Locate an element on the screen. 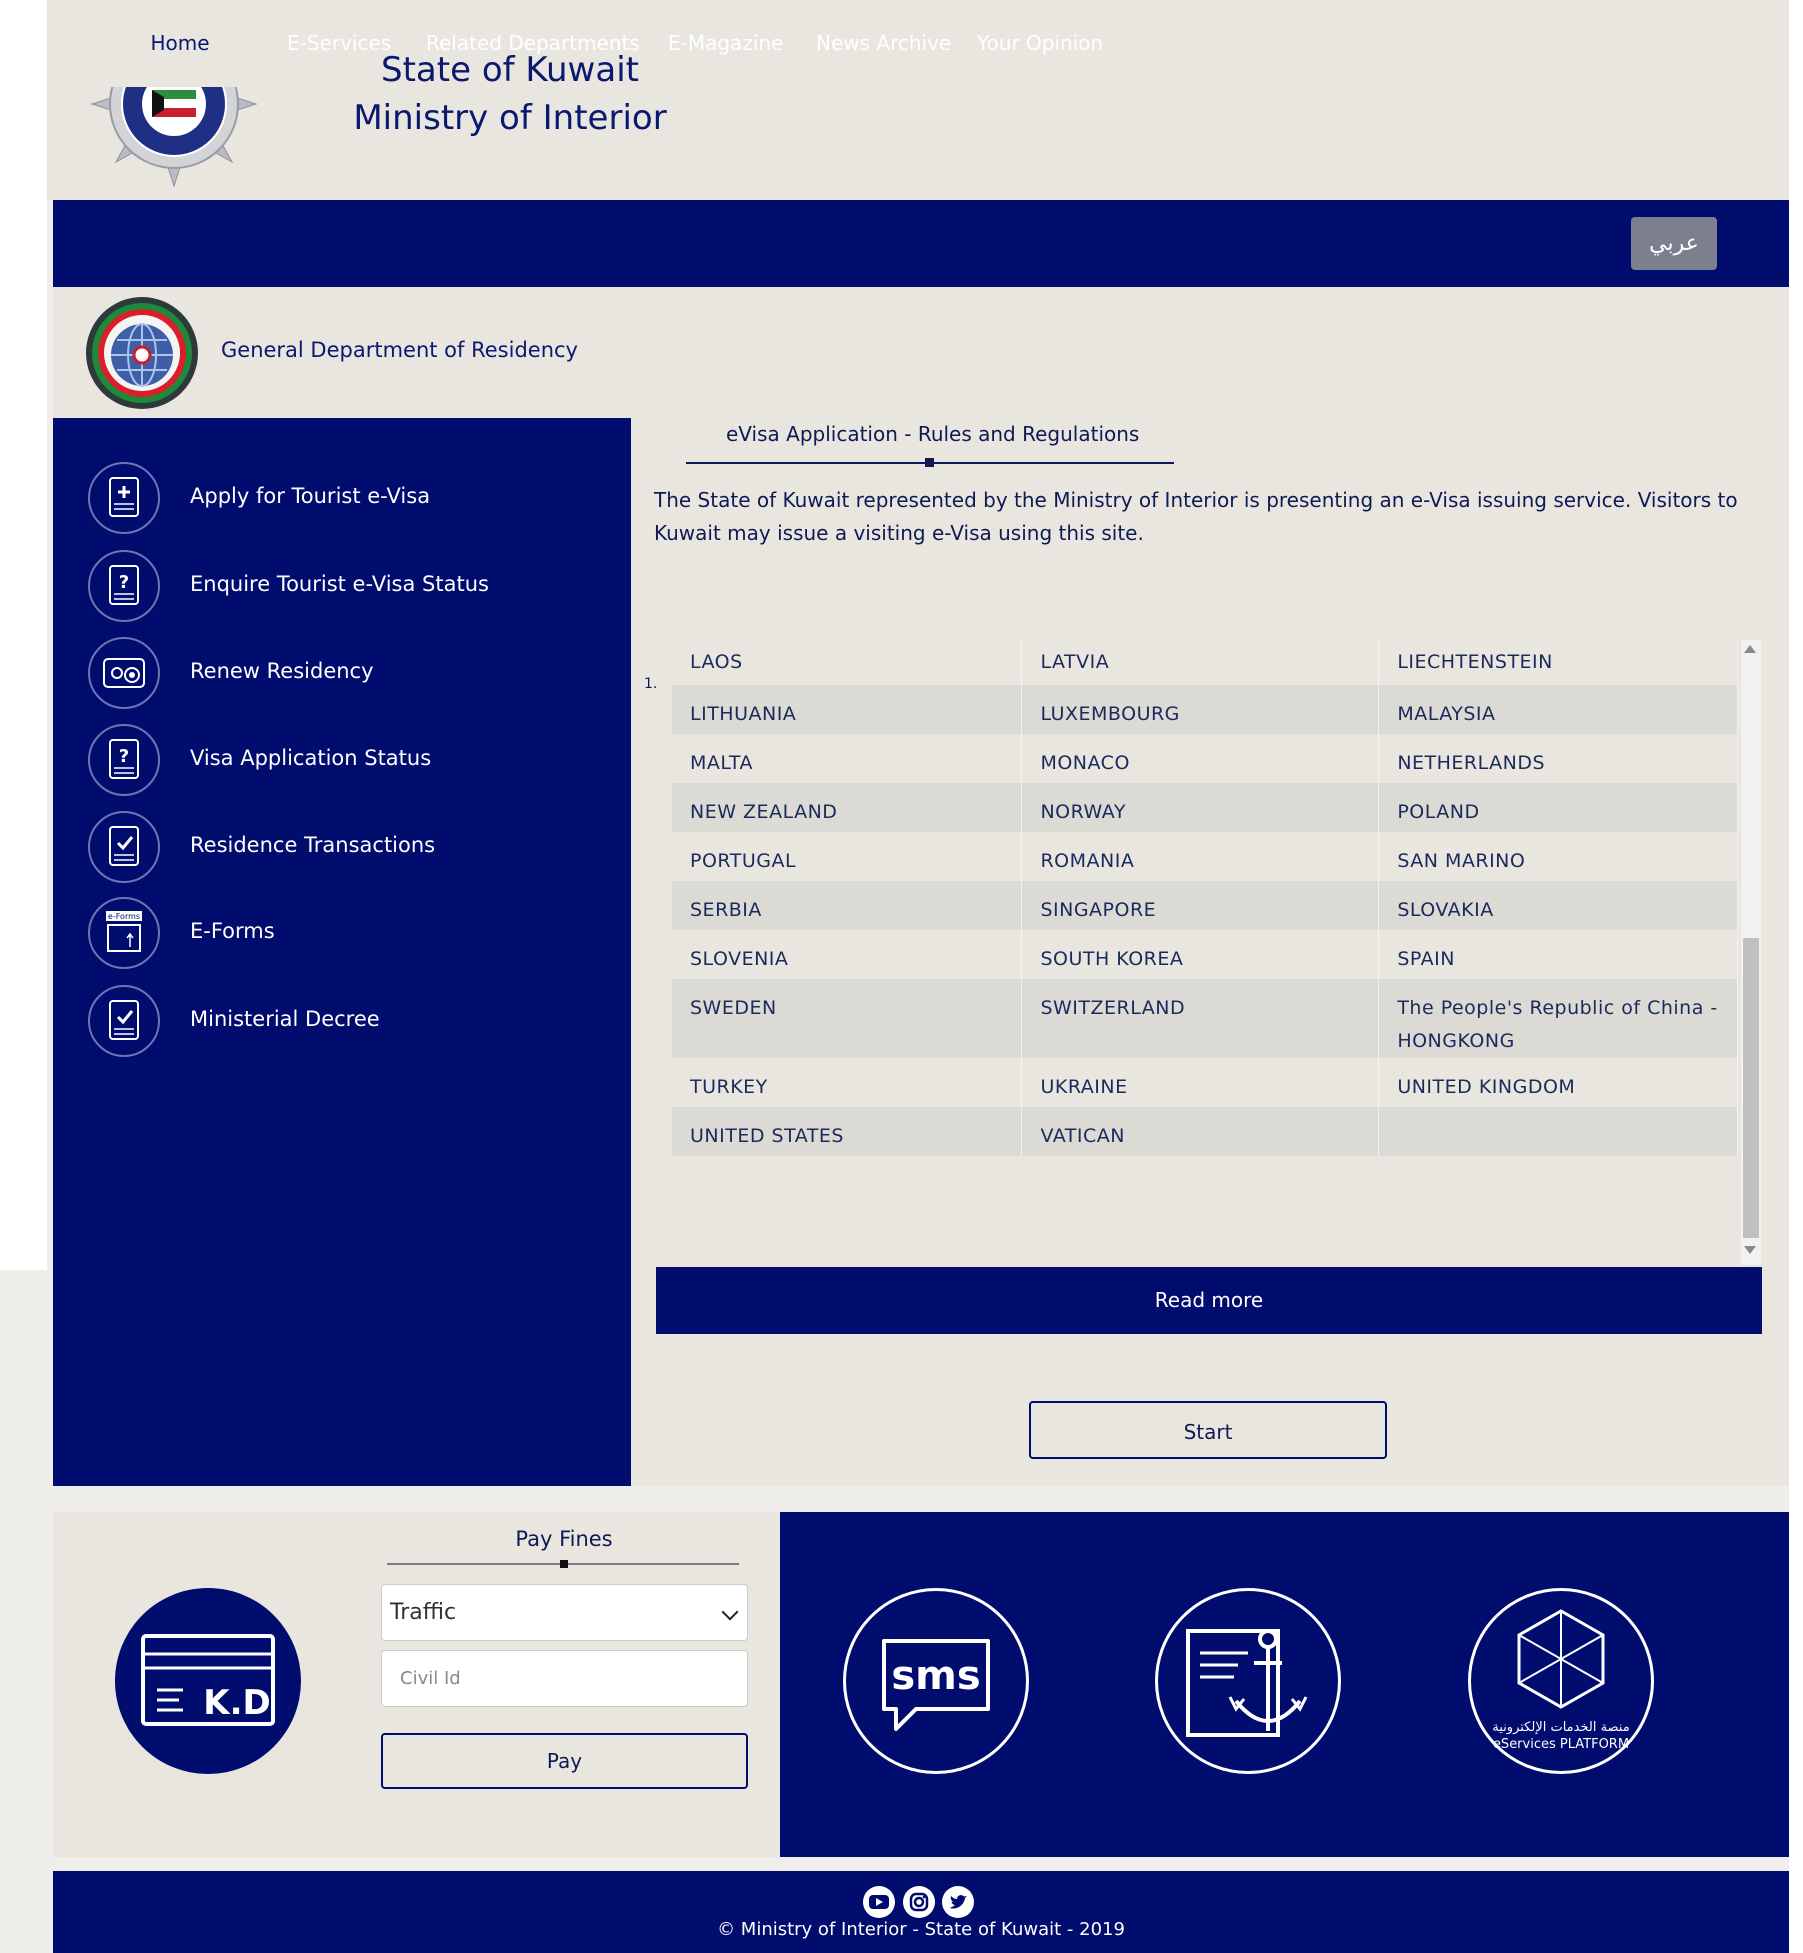  nav-news-archive: News Archive is located at coordinates (883, 43).